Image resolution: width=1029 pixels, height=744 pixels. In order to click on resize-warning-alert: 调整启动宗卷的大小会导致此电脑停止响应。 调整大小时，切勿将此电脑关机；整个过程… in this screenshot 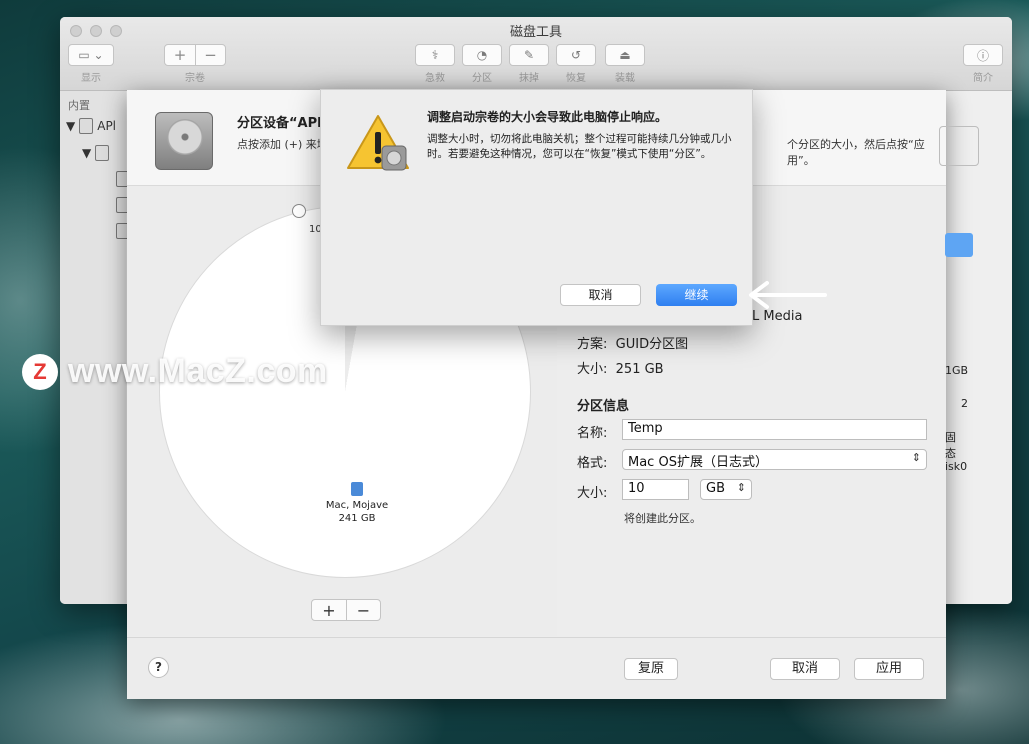, I will do `click(536, 207)`.